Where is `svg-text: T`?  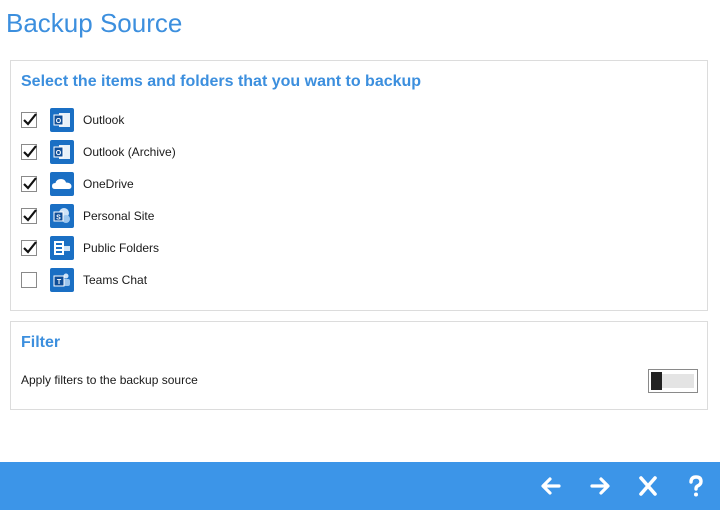 svg-text: T is located at coordinates (59, 282).